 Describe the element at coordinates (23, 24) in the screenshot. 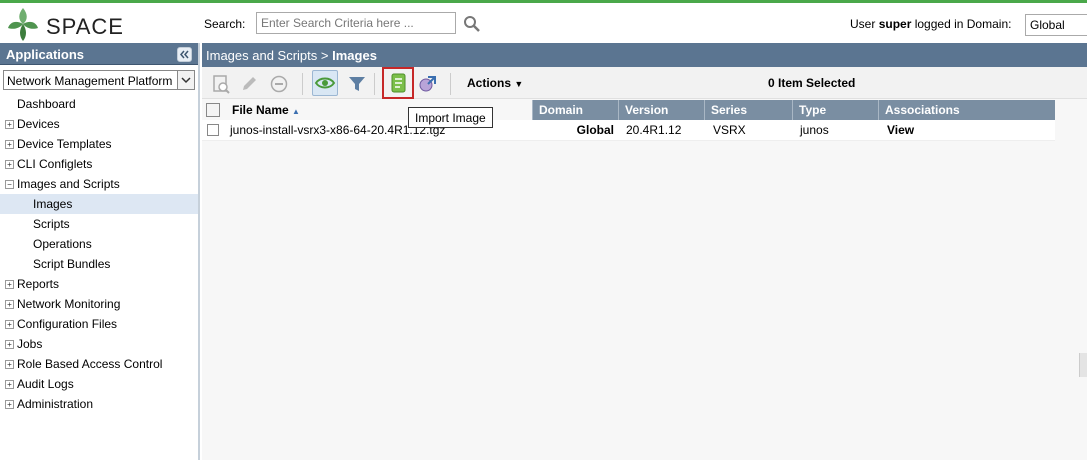

I see `space-logo-icon` at that location.